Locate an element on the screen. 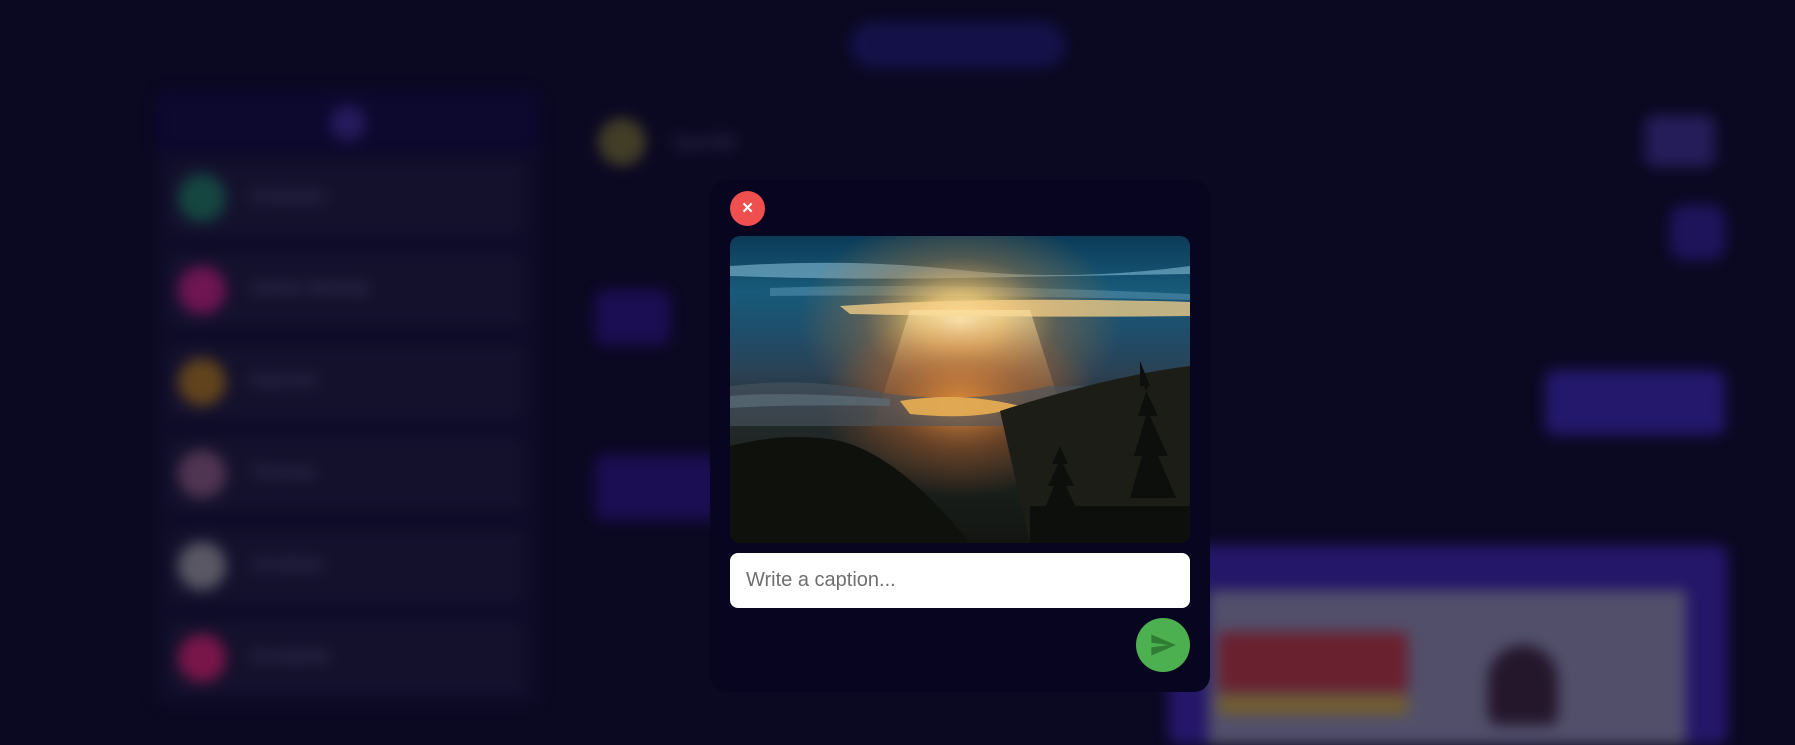 This screenshot has width=1795, height=745. media-thumbnail is located at coordinates (1447, 667).